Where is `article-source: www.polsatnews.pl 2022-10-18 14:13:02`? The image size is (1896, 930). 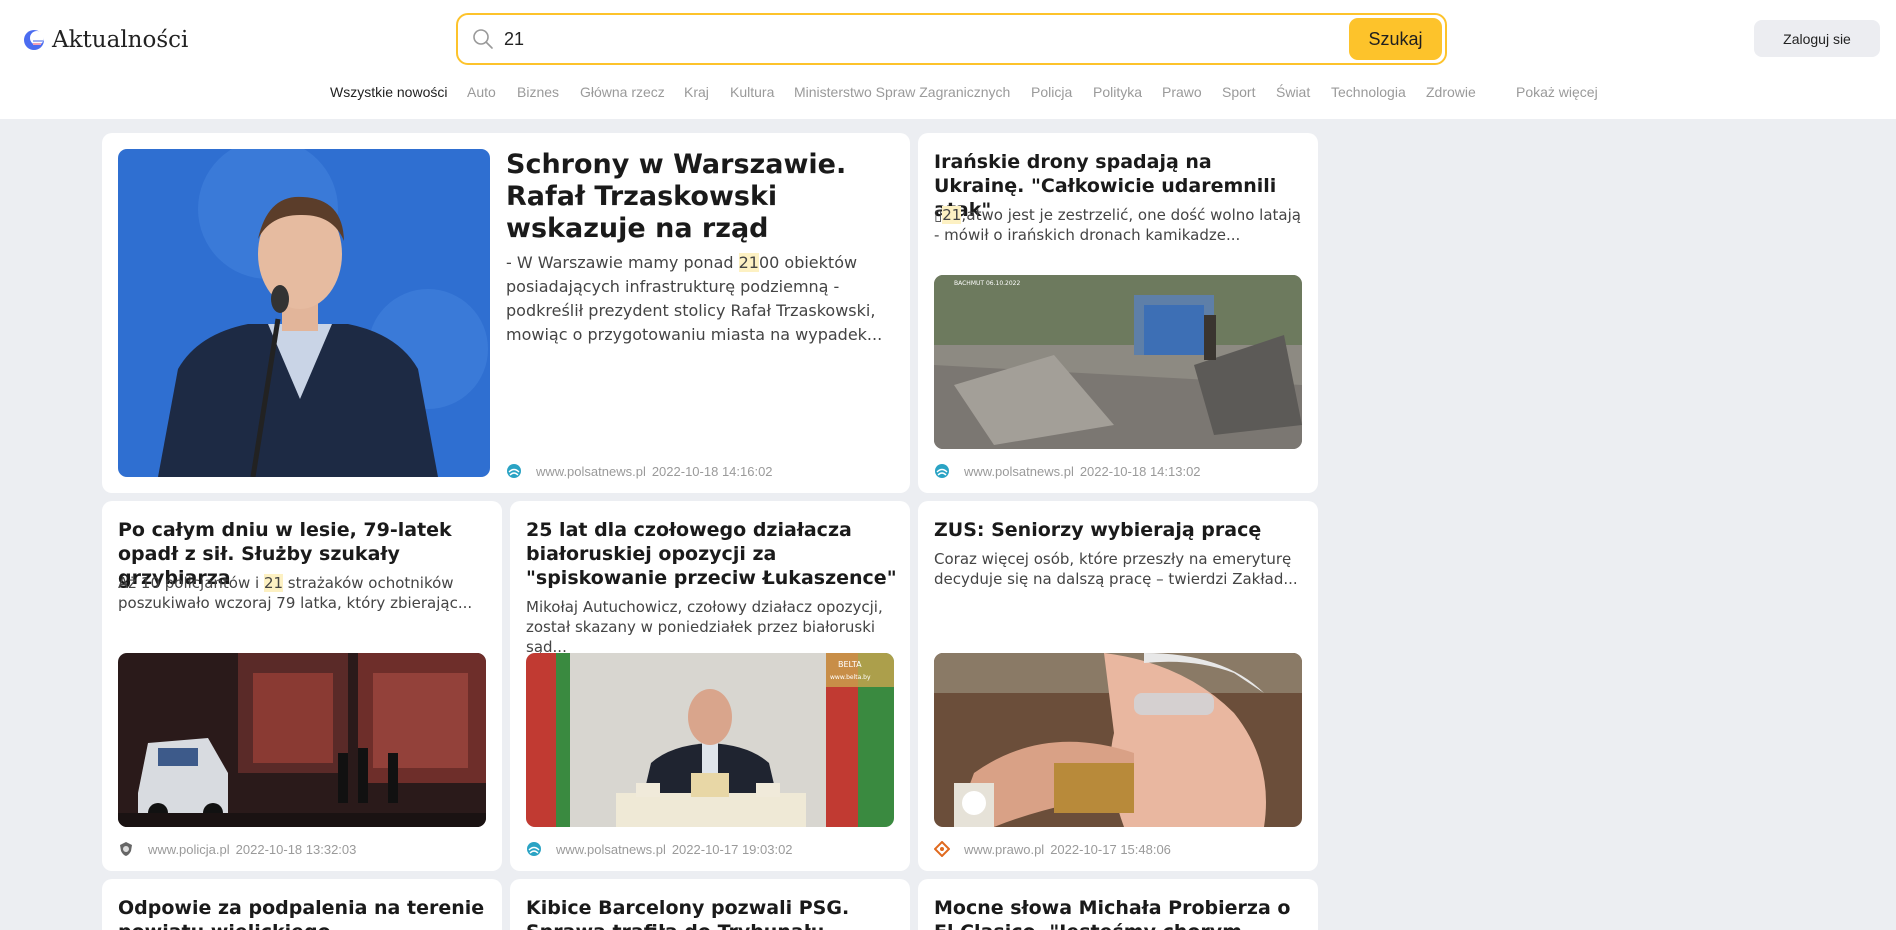 article-source: www.polsatnews.pl 2022-10-18 14:13:02 is located at coordinates (1067, 471).